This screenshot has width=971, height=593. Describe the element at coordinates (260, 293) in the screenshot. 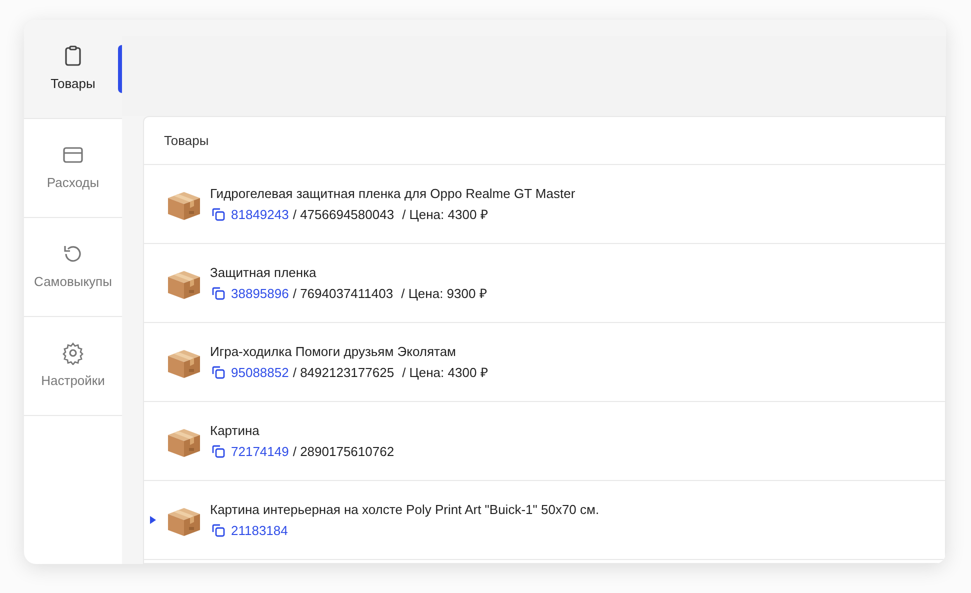

I see `sku-link: 38895896` at that location.